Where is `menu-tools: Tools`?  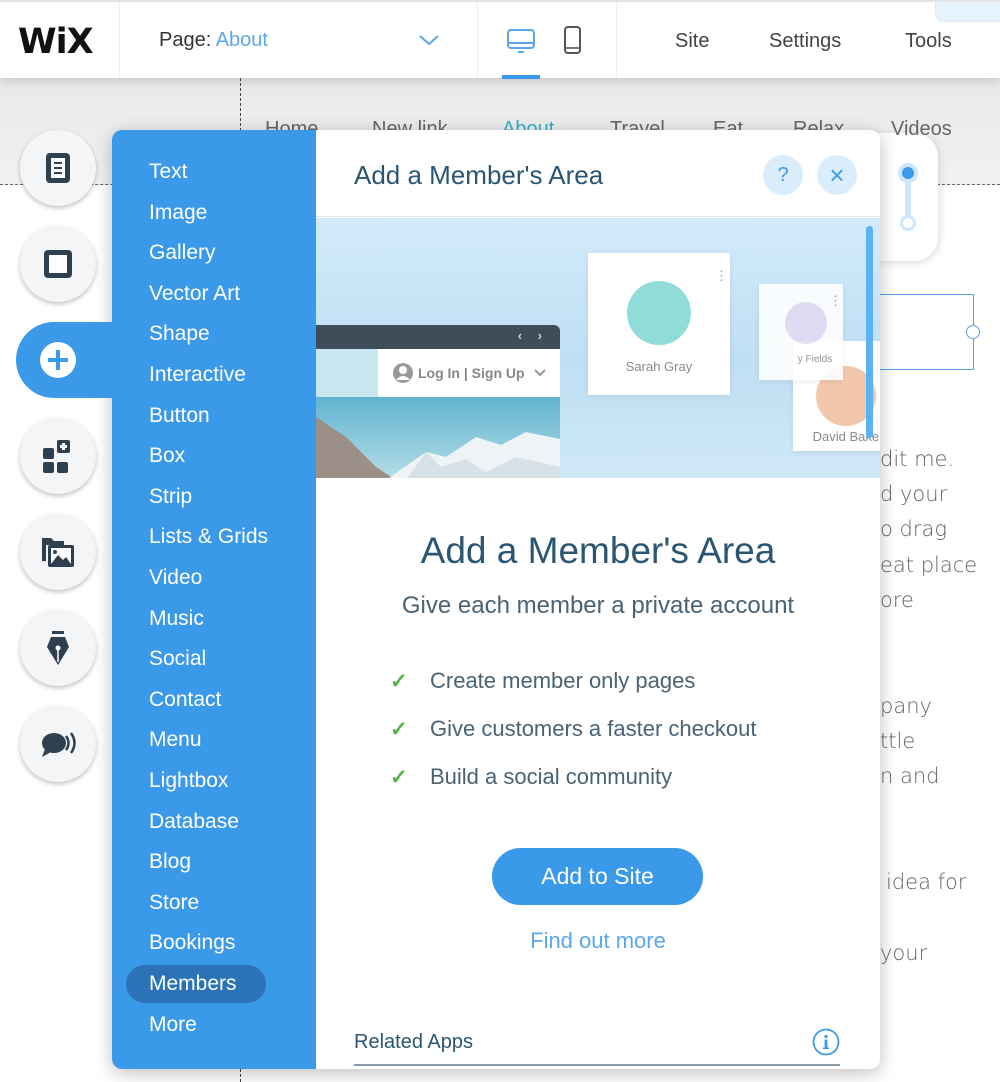
menu-tools: Tools is located at coordinates (928, 41).